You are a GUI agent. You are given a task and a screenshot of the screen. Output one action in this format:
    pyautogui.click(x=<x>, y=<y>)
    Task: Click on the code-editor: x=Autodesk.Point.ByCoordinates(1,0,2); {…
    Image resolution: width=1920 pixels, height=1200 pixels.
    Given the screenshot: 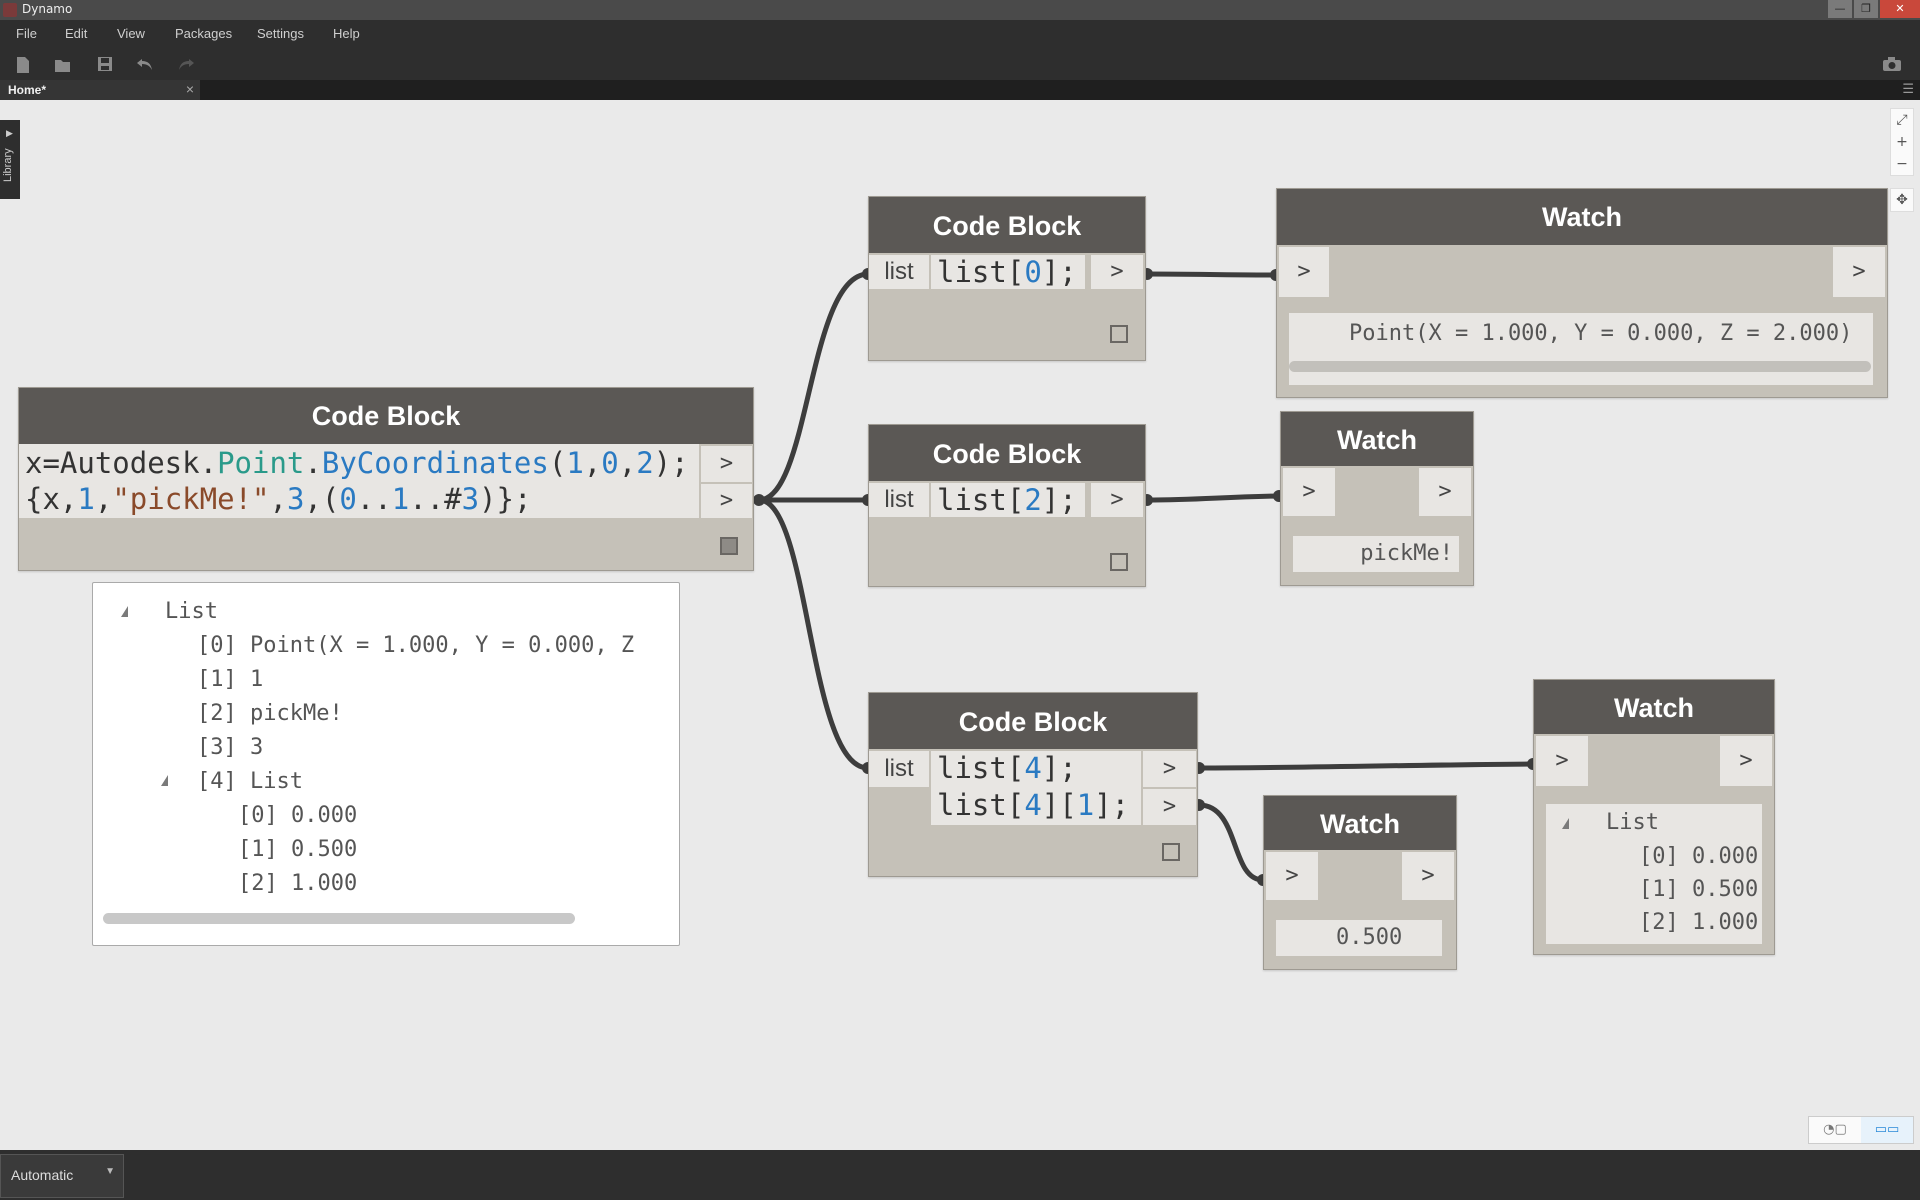 What is the action you would take?
    pyautogui.click(x=359, y=481)
    